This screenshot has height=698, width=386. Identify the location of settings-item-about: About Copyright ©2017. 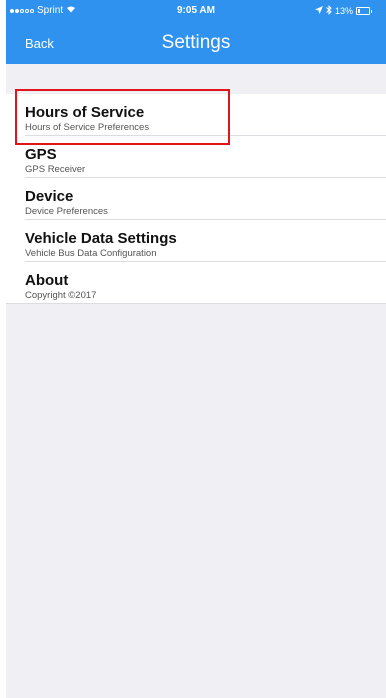
(196, 283).